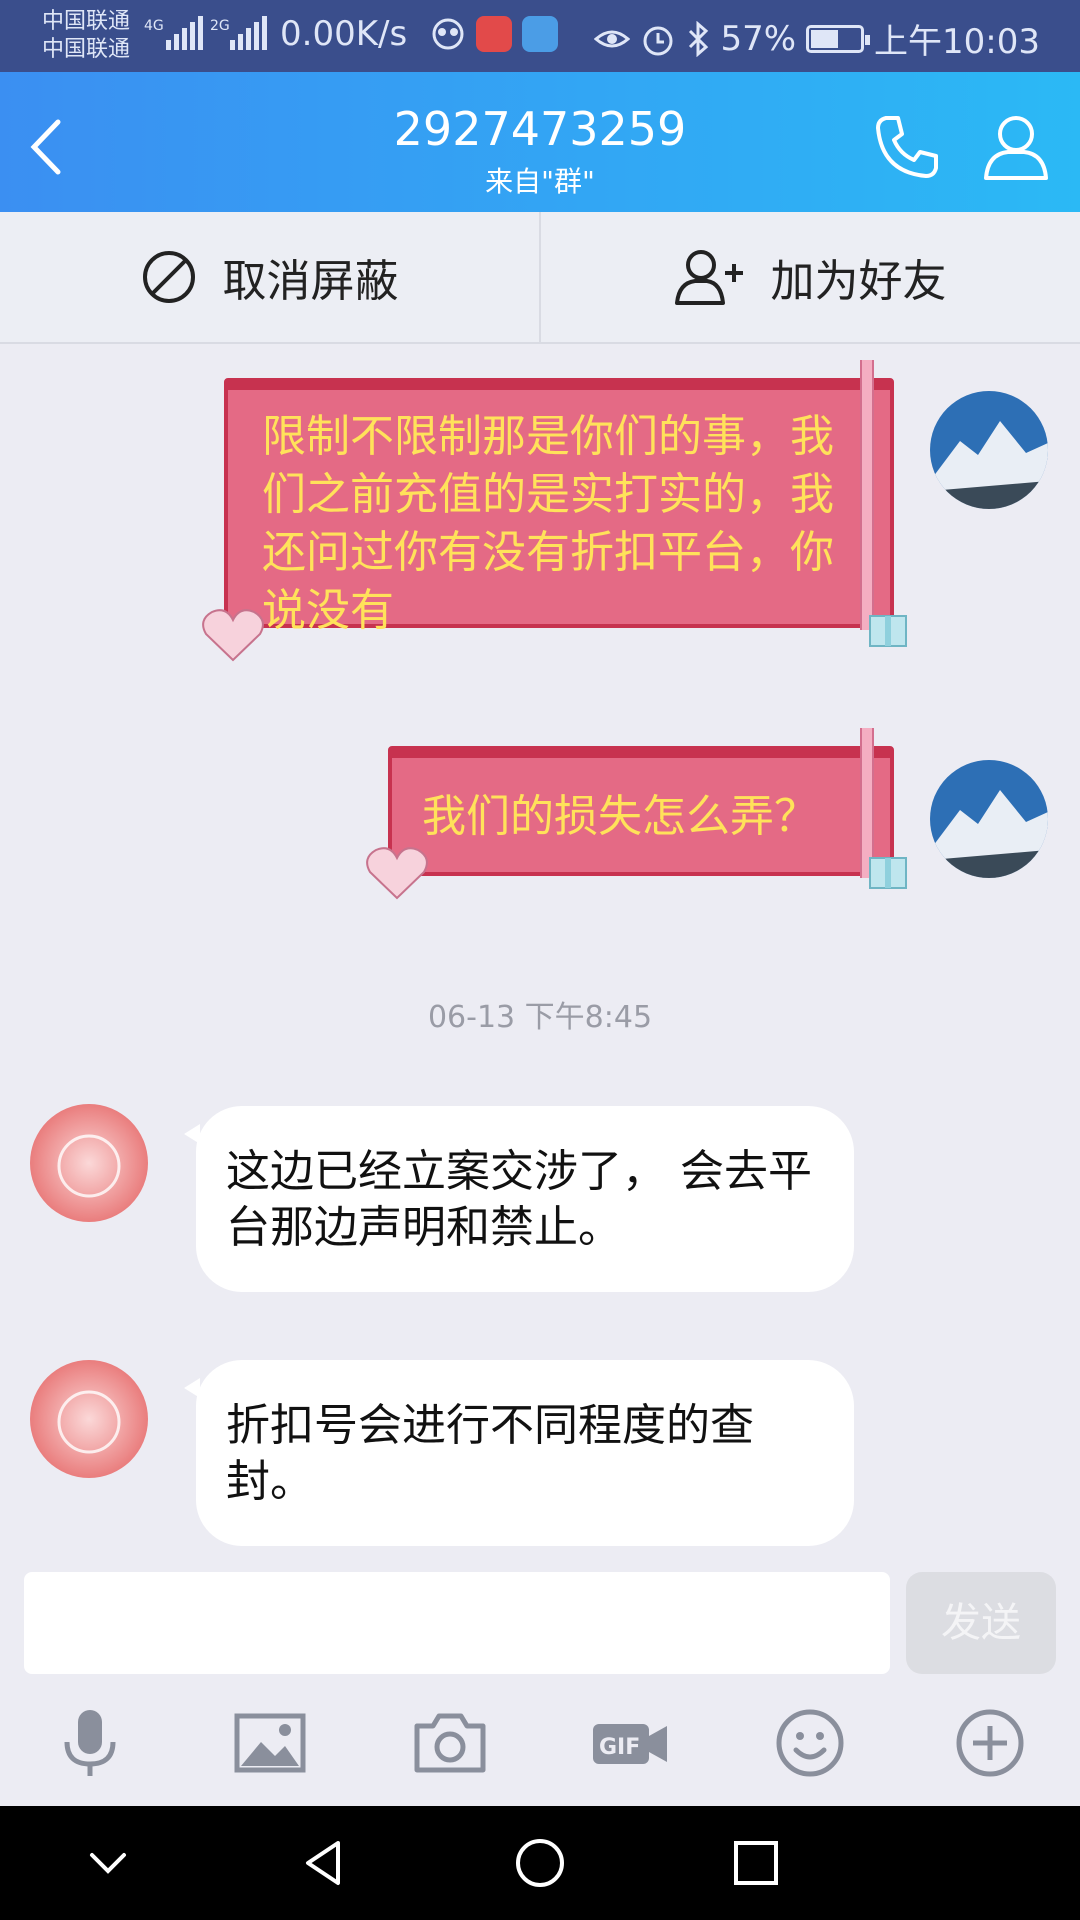 The height and width of the screenshot is (1920, 1080). I want to click on signal-bars-1-icon, so click(184, 33).